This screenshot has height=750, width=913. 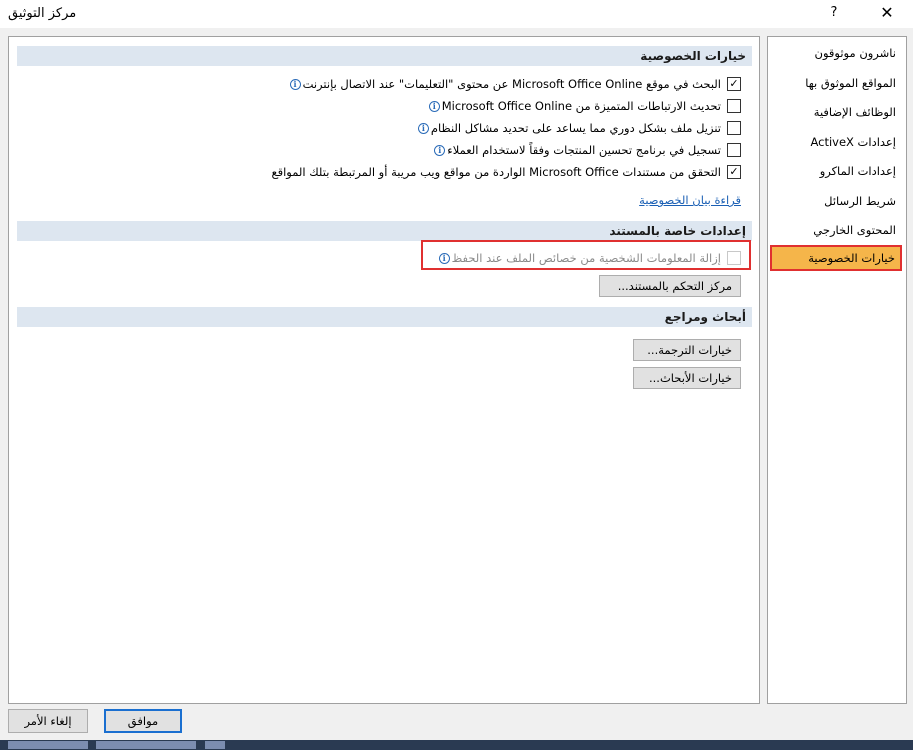 What do you see at coordinates (855, 53) in the screenshot?
I see `sidebar-item-trusted-publishers: ناشرون موثوقون` at bounding box center [855, 53].